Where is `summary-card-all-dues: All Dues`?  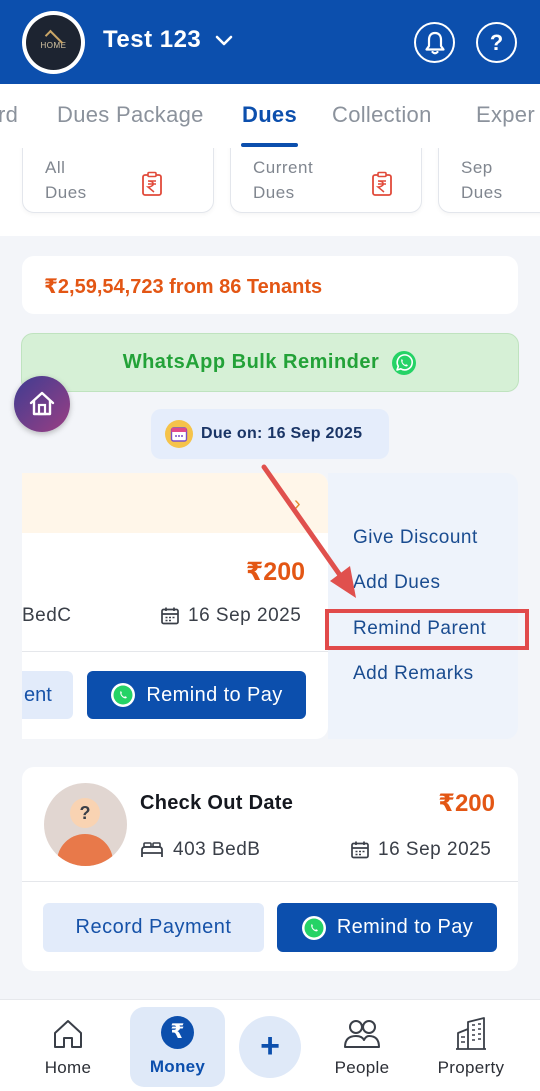
summary-card-all-dues: All Dues is located at coordinates (118, 180).